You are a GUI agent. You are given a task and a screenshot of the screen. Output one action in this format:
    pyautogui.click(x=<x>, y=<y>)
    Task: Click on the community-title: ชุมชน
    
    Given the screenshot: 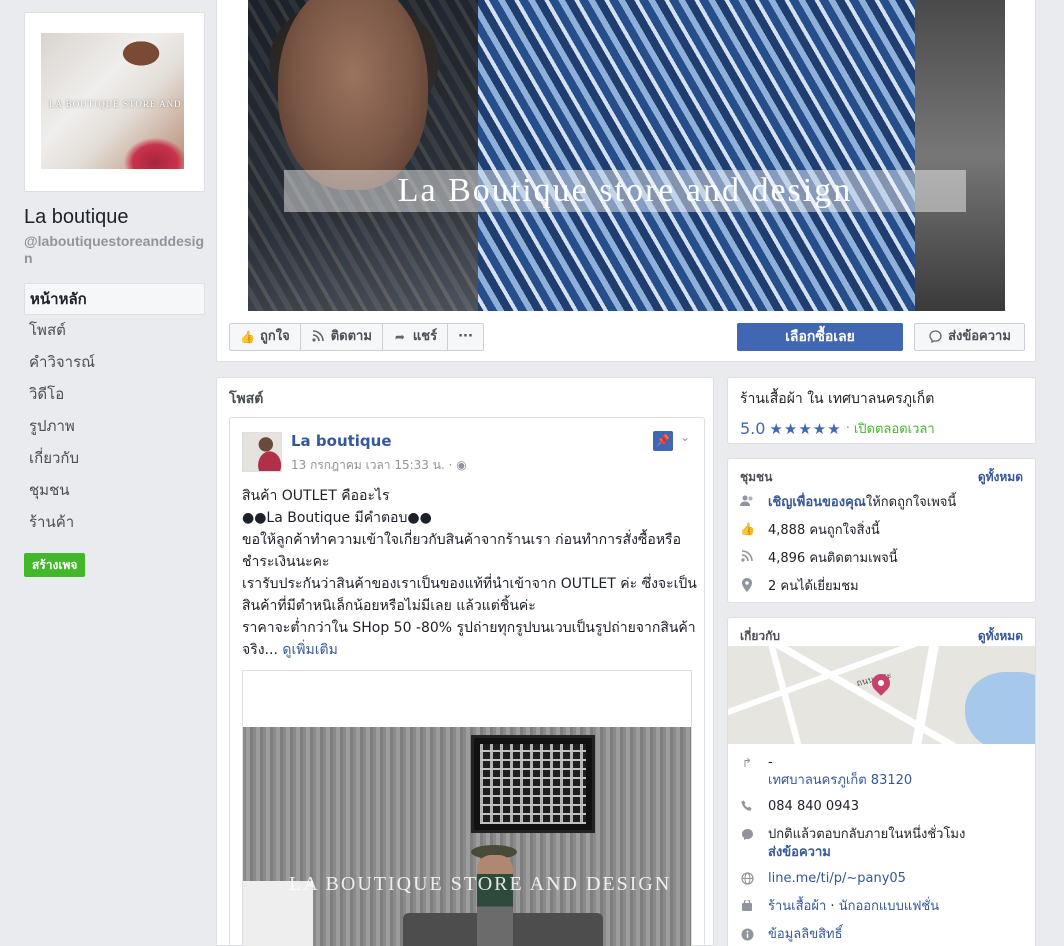 What is the action you would take?
    pyautogui.click(x=756, y=477)
    